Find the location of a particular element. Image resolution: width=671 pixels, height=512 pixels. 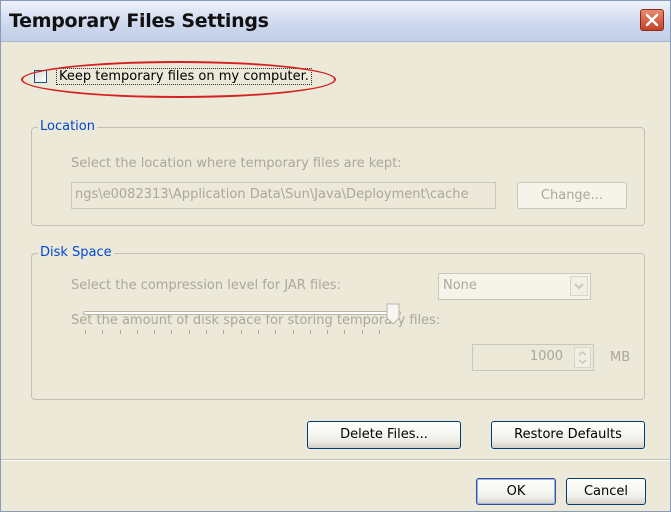

compression-select: None is located at coordinates (514, 286).